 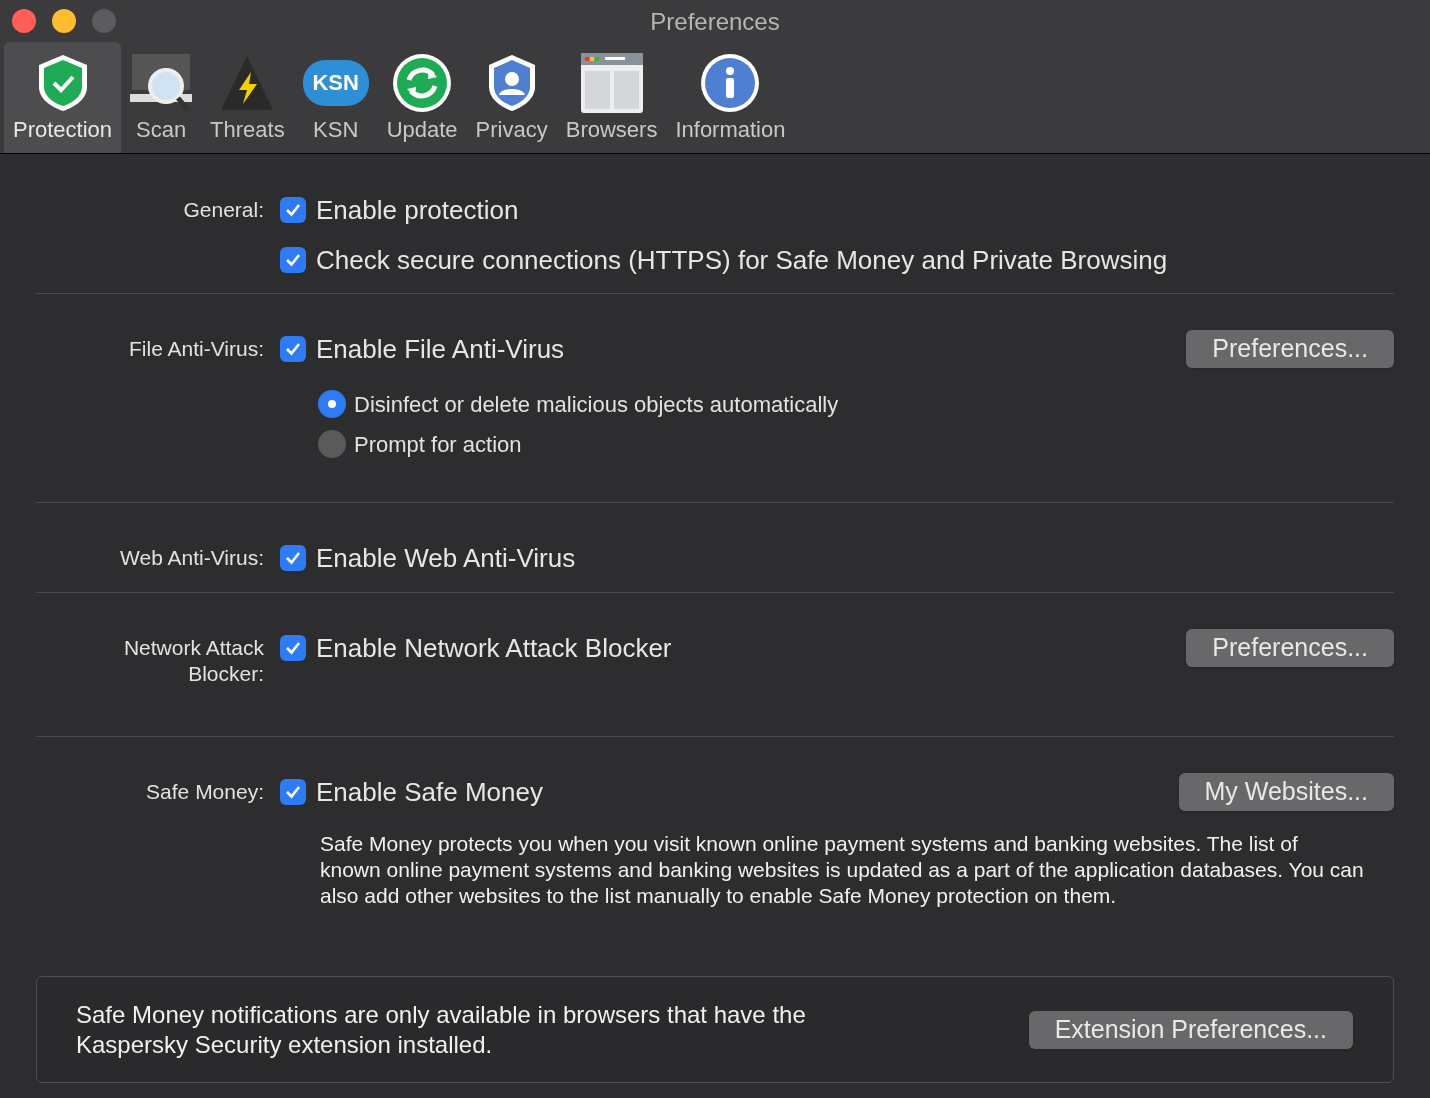 What do you see at coordinates (730, 83) in the screenshot?
I see `info-icon` at bounding box center [730, 83].